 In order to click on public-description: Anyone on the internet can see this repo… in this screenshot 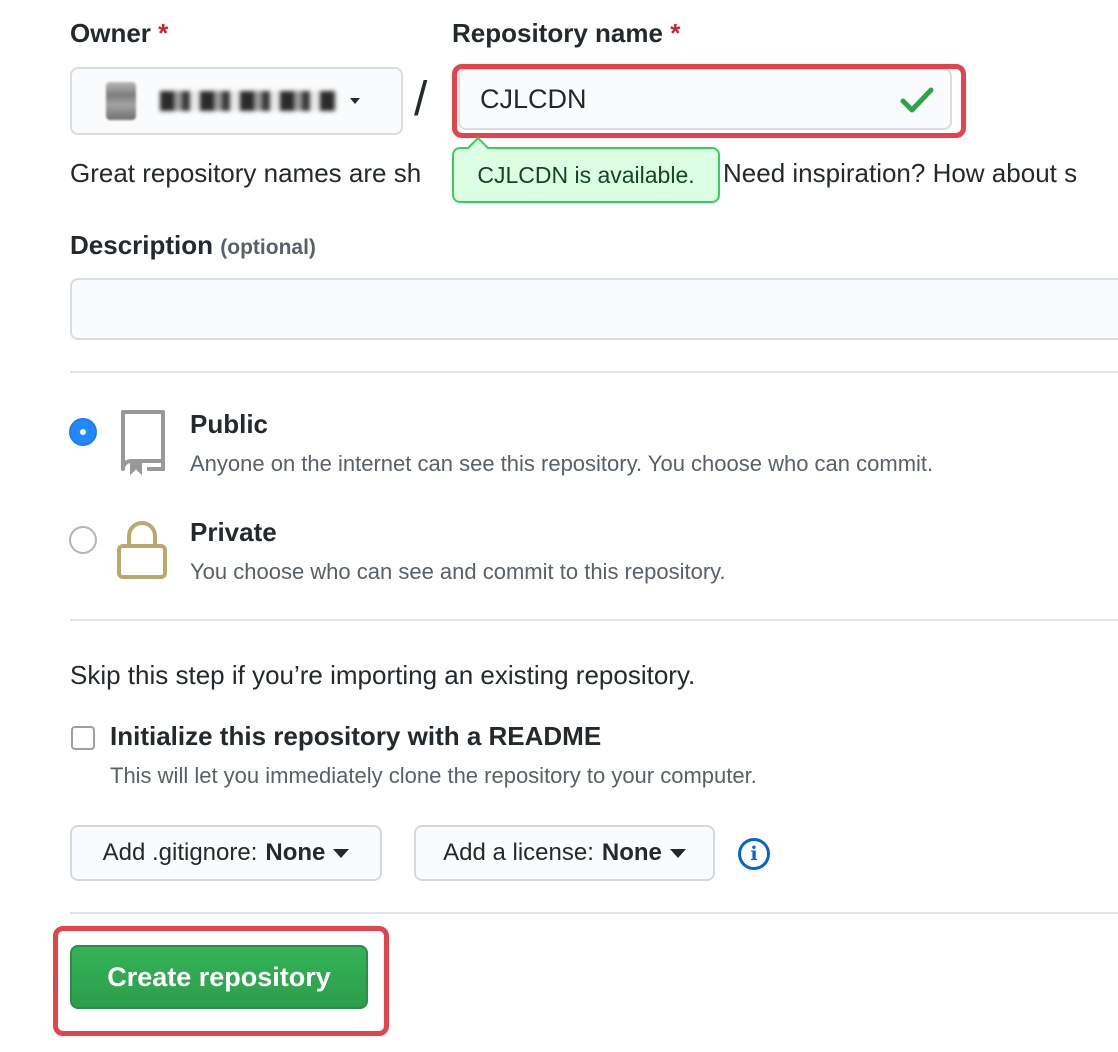, I will do `click(562, 463)`.